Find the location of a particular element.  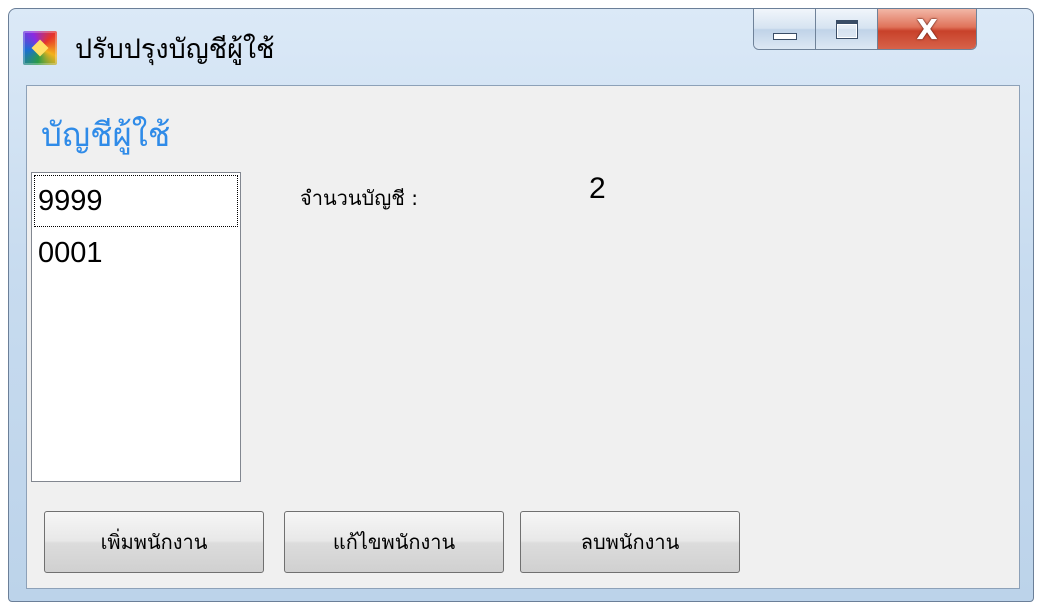

account-list: 9999 0001 is located at coordinates (136, 327).